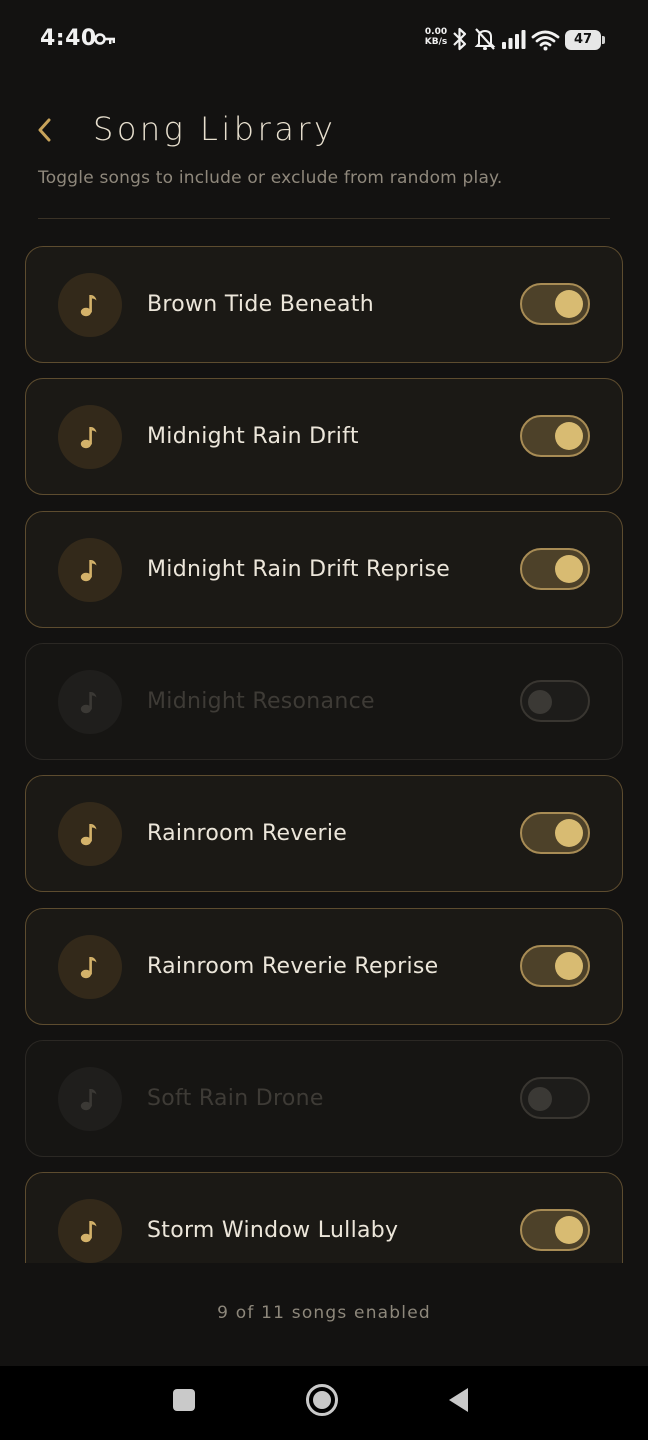 The width and height of the screenshot is (648, 1440). I want to click on bluetooth-icon, so click(460, 39).